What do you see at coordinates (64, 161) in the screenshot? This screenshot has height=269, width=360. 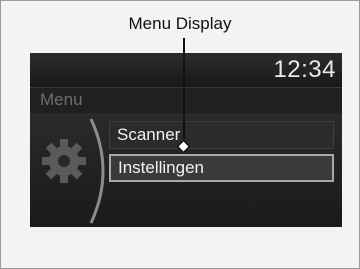 I see `gear-icon` at bounding box center [64, 161].